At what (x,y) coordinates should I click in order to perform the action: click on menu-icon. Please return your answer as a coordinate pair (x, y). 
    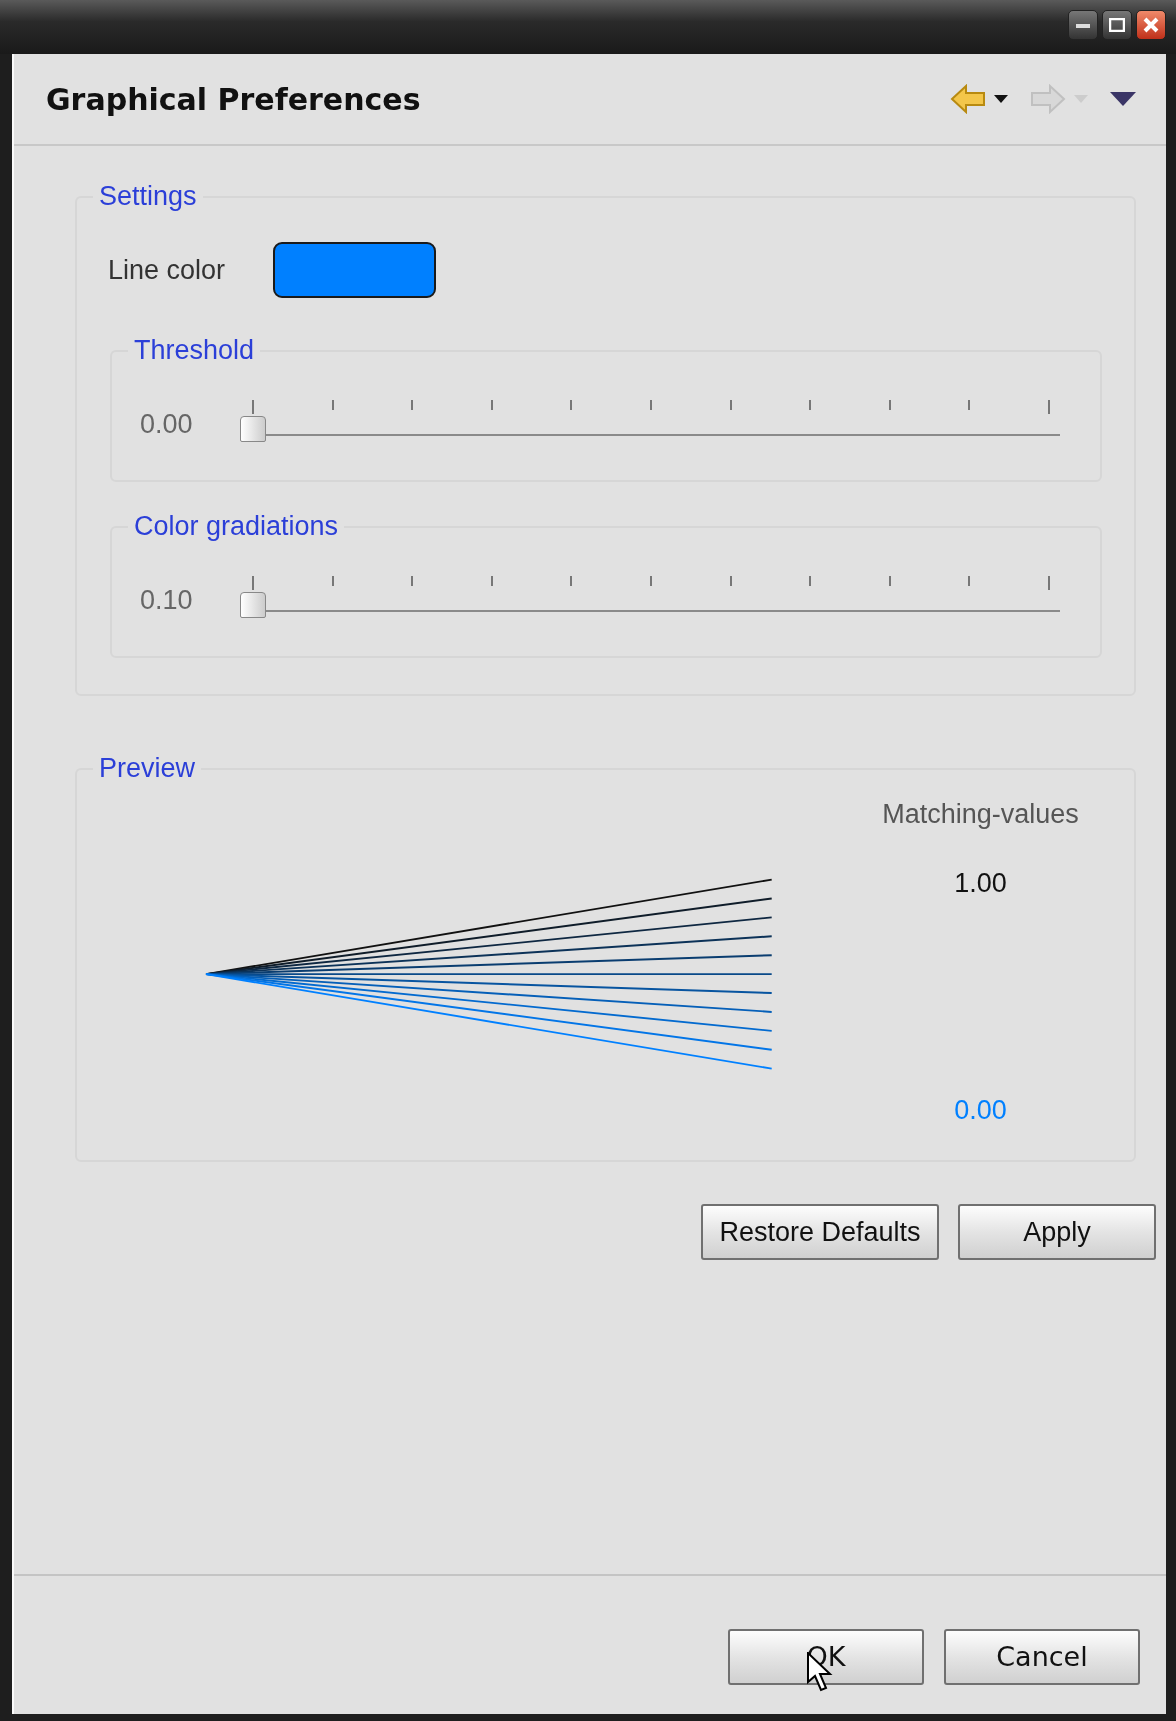
    Looking at the image, I should click on (1123, 99).